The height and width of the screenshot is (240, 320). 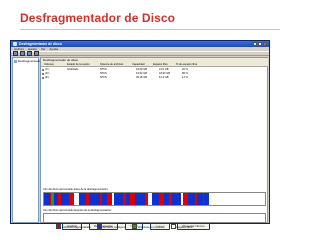 I want to click on slide-title: Desfragmentador de Disco, so click(x=98, y=18).